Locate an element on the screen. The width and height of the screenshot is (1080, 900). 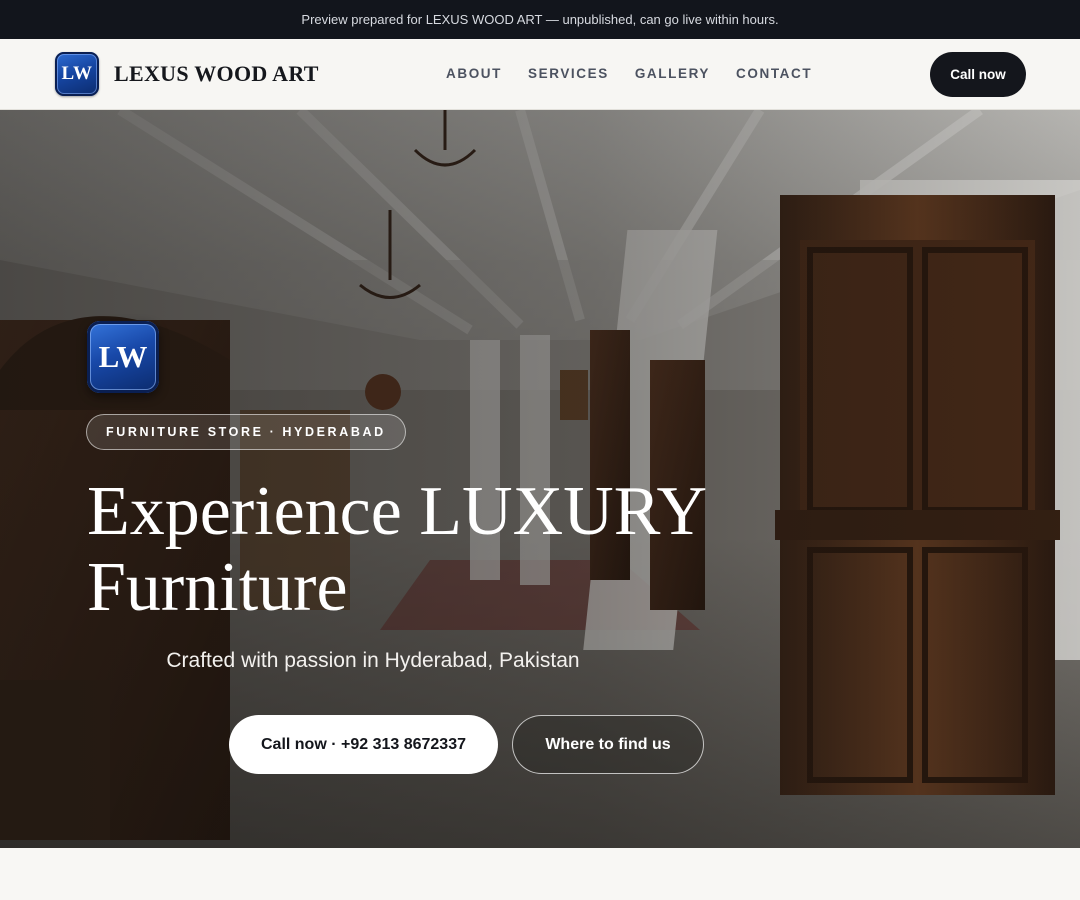
hero-logo-initials: LW is located at coordinates (123, 356).